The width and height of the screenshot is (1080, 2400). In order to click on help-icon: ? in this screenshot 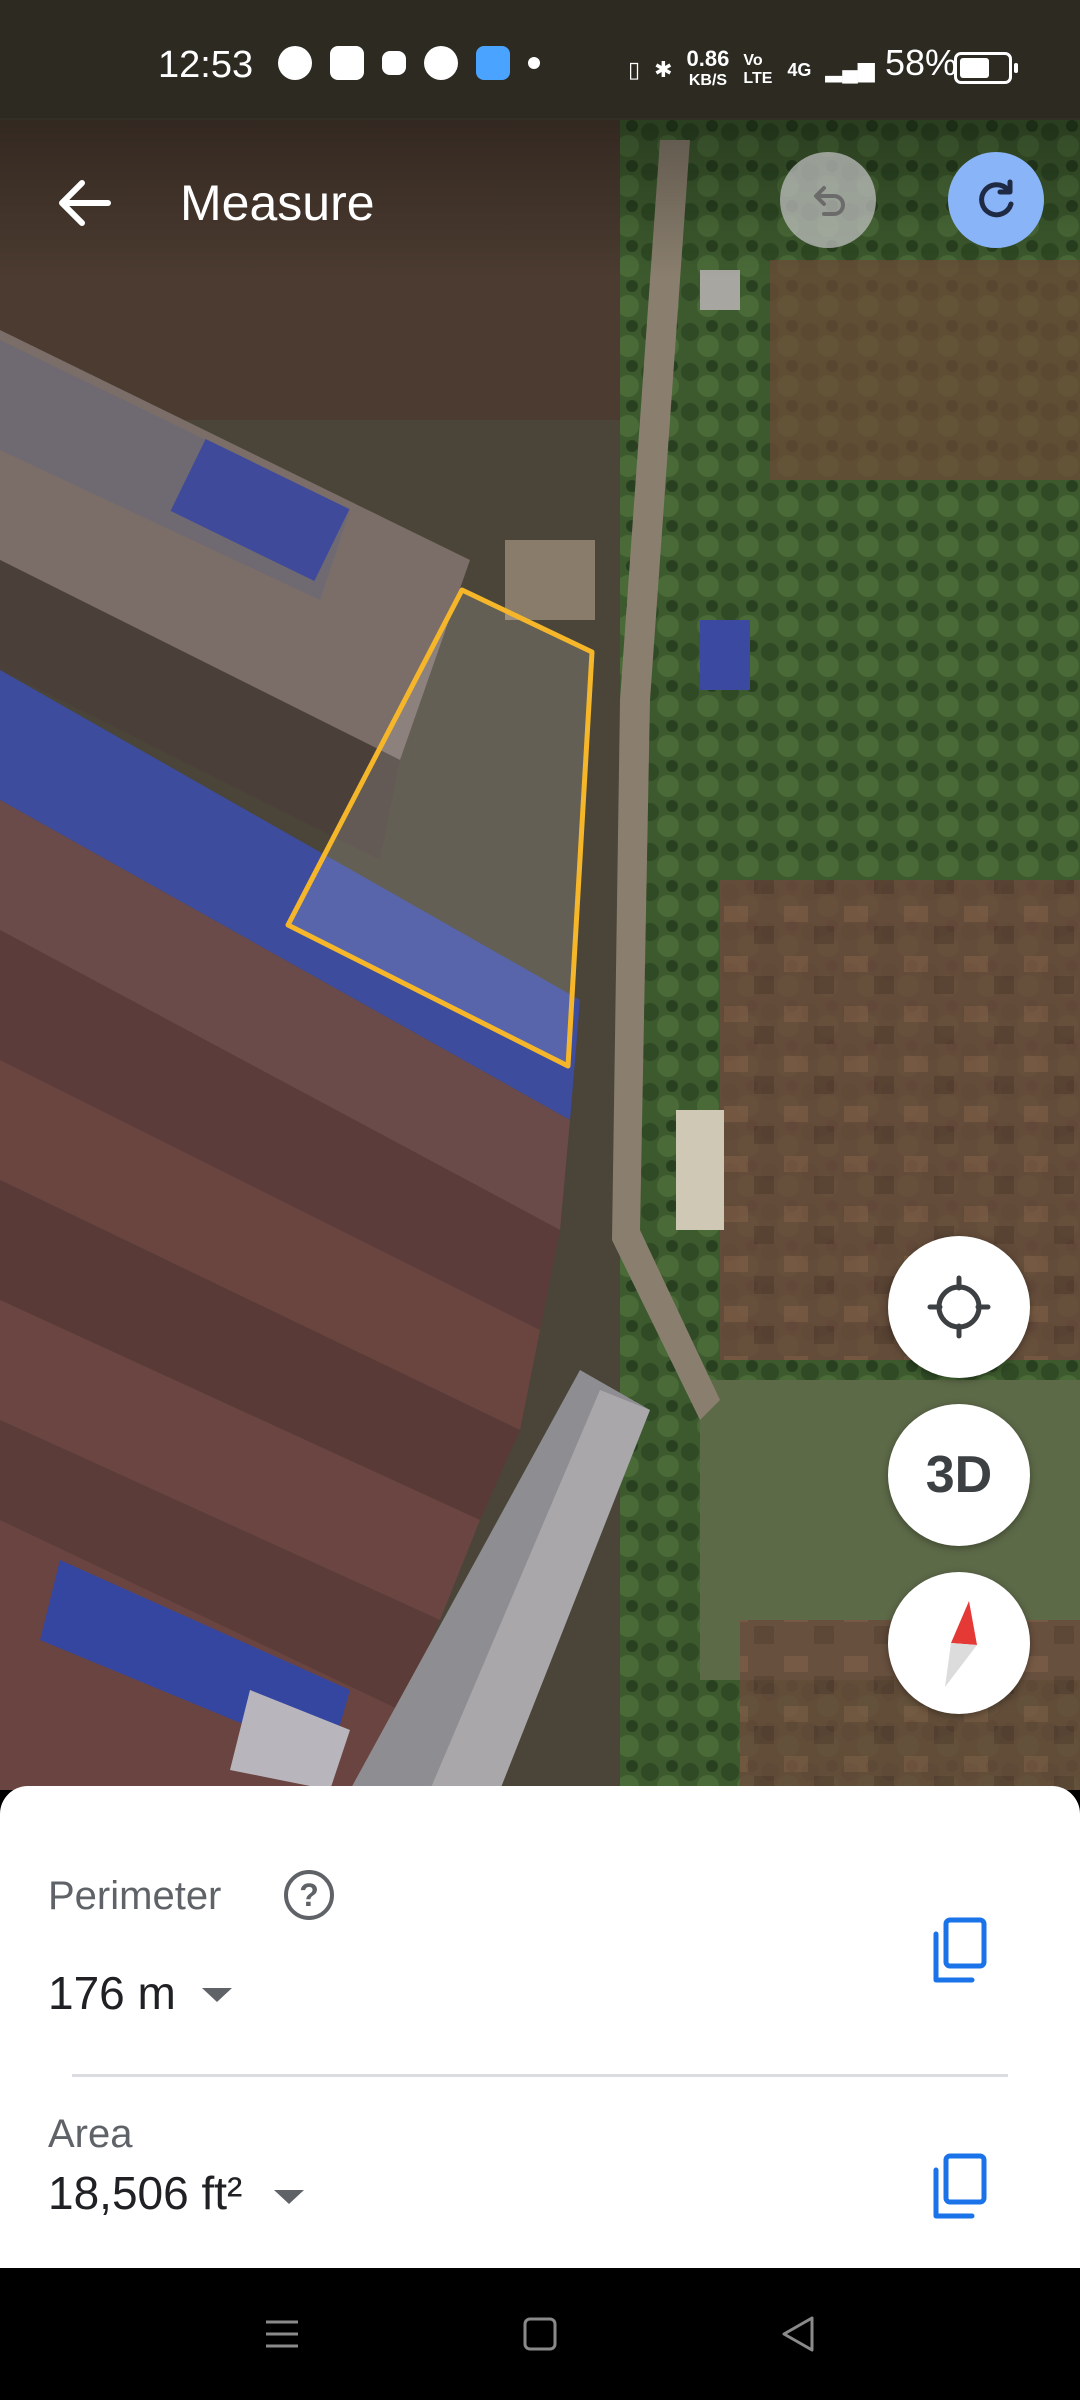, I will do `click(309, 1895)`.